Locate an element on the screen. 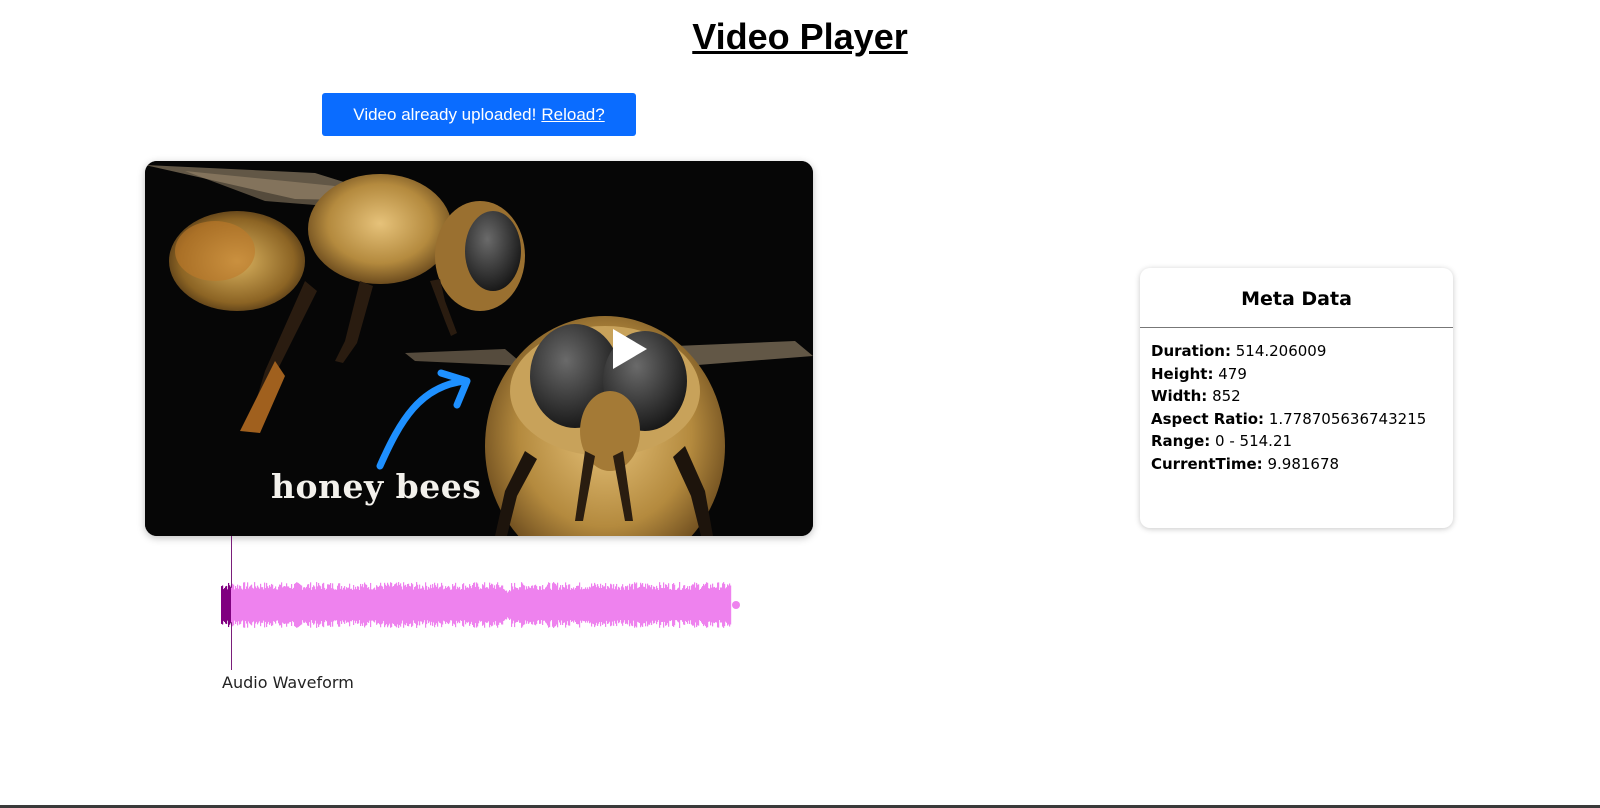 The image size is (1600, 808). waveform-label: Audio Waveform is located at coordinates (288, 682).